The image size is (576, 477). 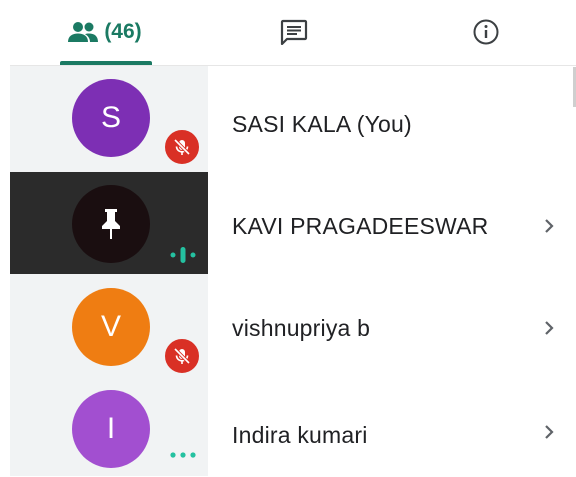 I want to click on avatar: V, so click(x=111, y=327).